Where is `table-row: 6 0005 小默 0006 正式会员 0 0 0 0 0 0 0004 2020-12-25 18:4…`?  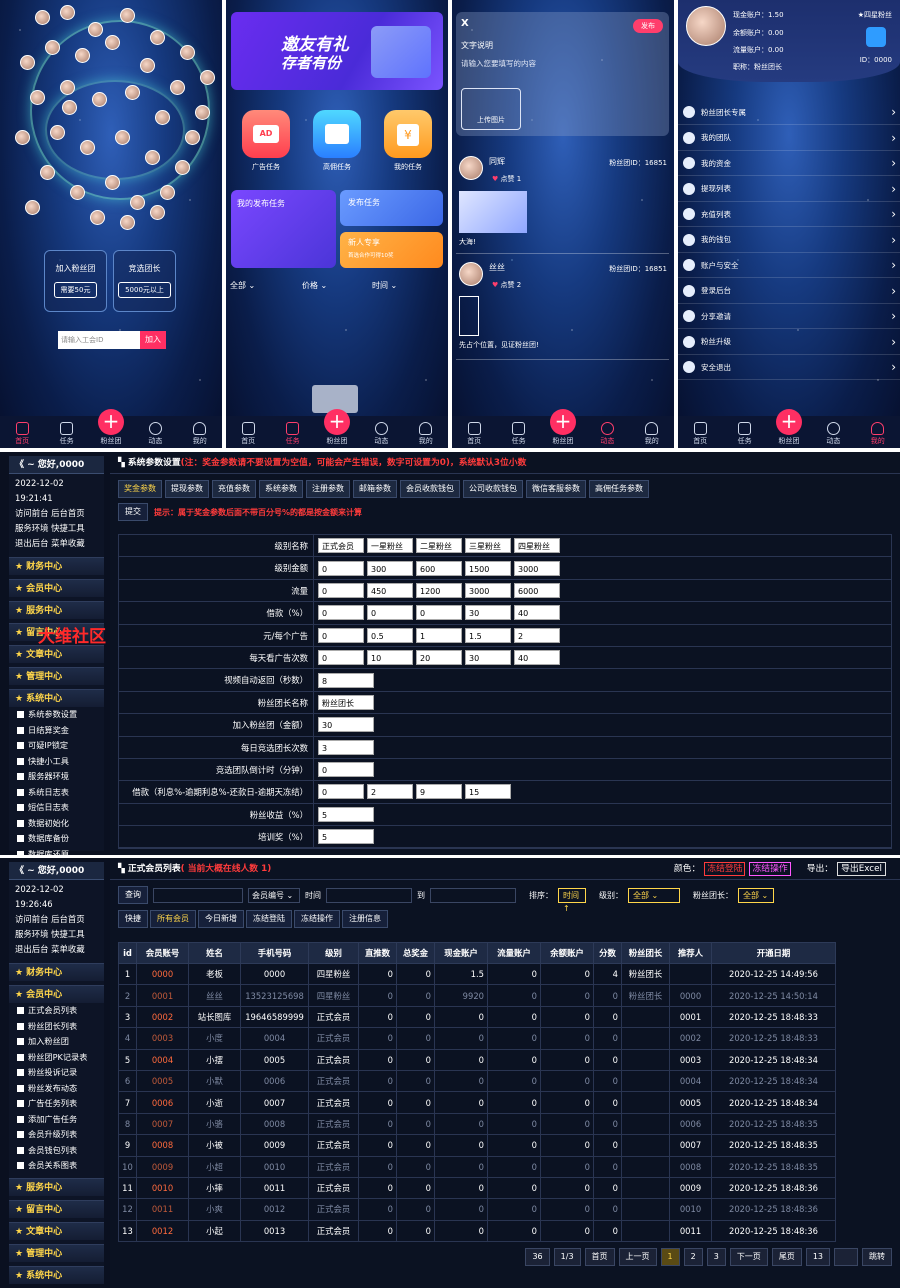 table-row: 6 0005 小默 0006 正式会员 0 0 0 0 0 0 0004 2020-12-25 18:4… is located at coordinates (477, 1081).